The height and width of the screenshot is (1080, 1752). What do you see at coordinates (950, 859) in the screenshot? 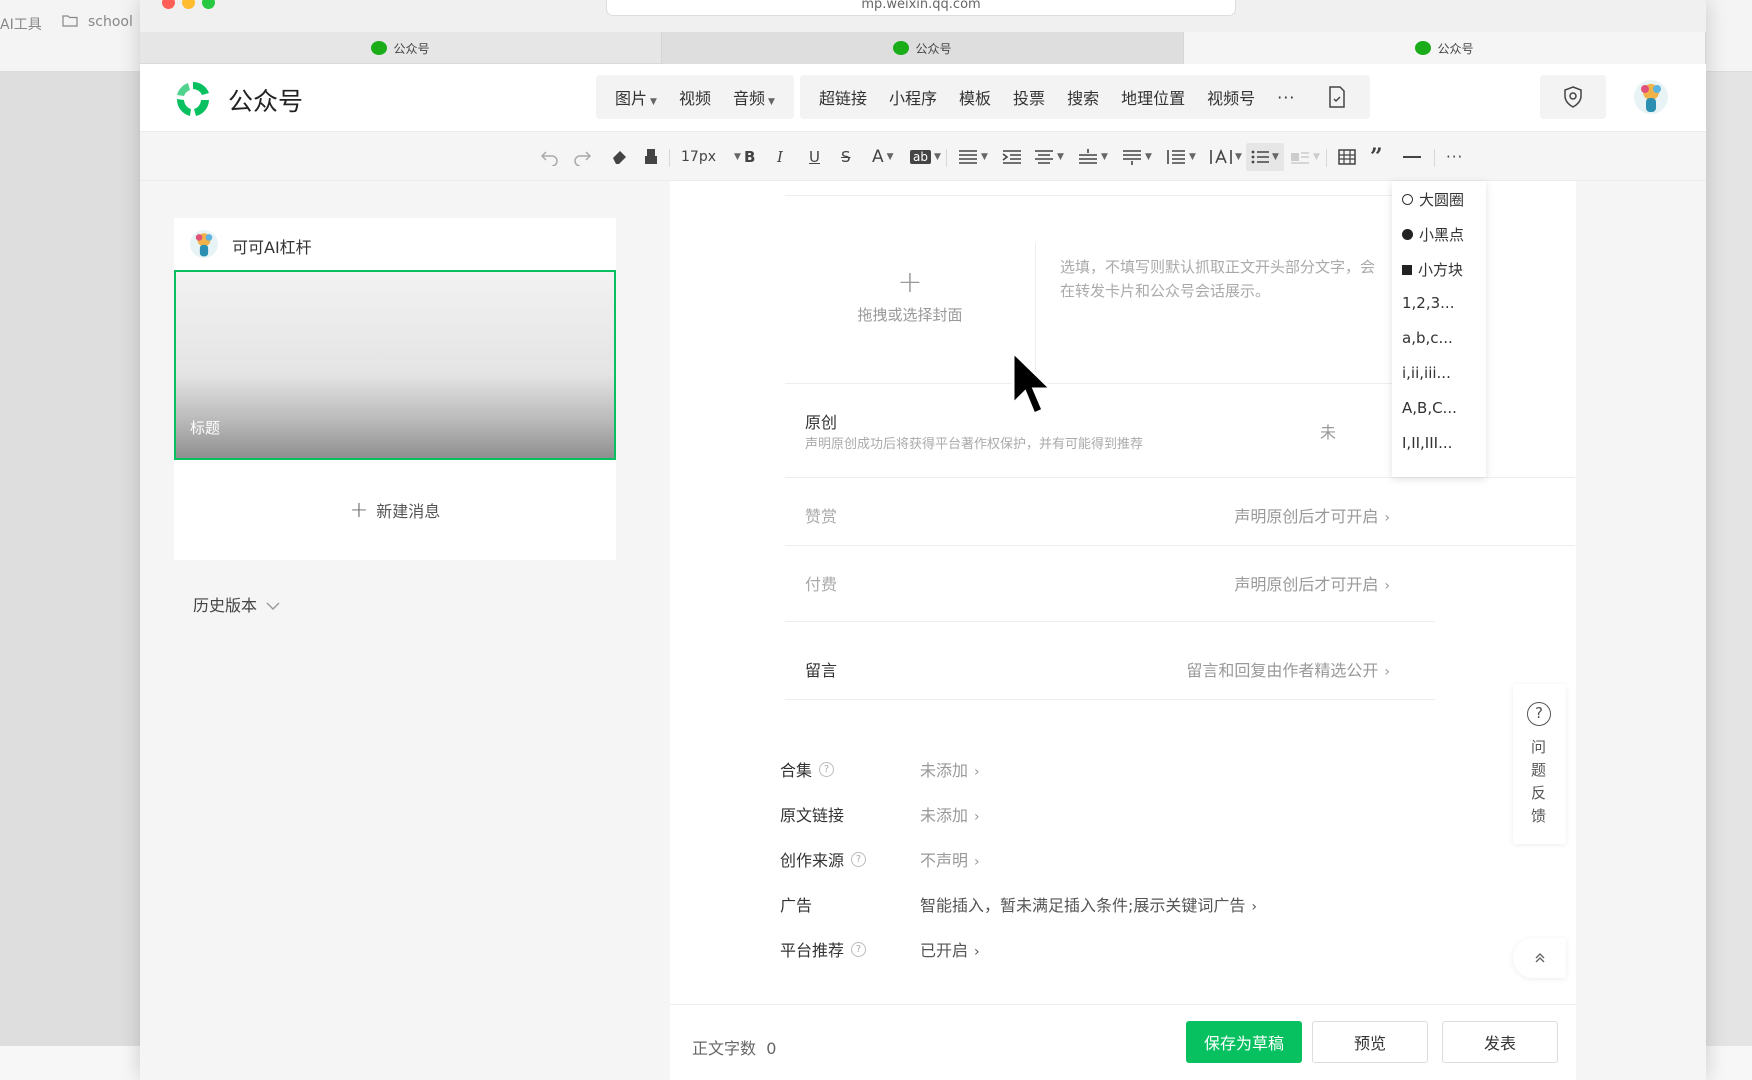
I see `creation-source-value: 不声明 ›` at bounding box center [950, 859].